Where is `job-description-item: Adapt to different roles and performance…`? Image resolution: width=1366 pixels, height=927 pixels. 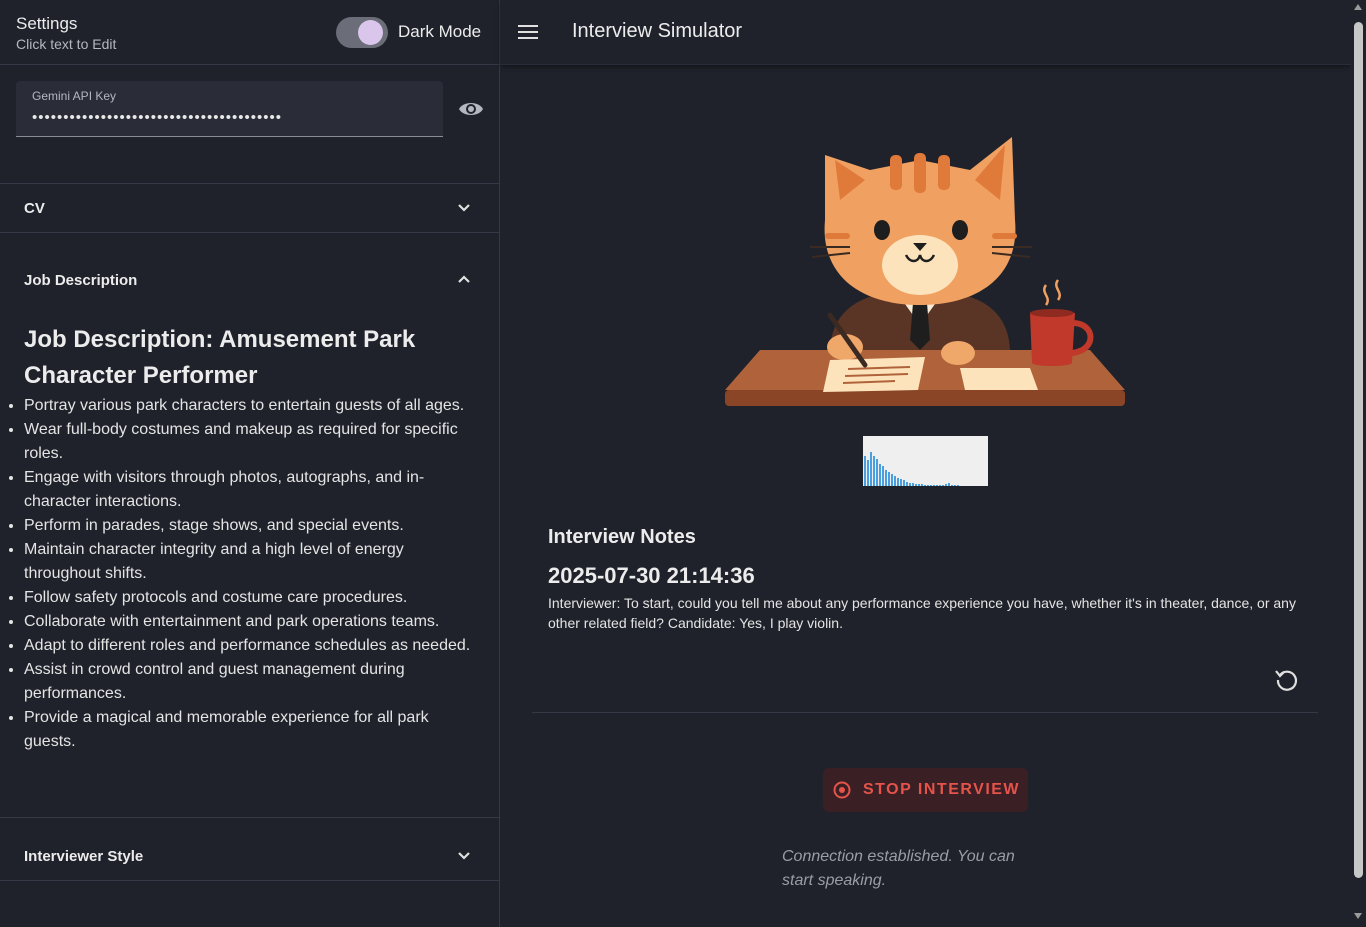 job-description-item: Adapt to different roles and performance… is located at coordinates (249, 646).